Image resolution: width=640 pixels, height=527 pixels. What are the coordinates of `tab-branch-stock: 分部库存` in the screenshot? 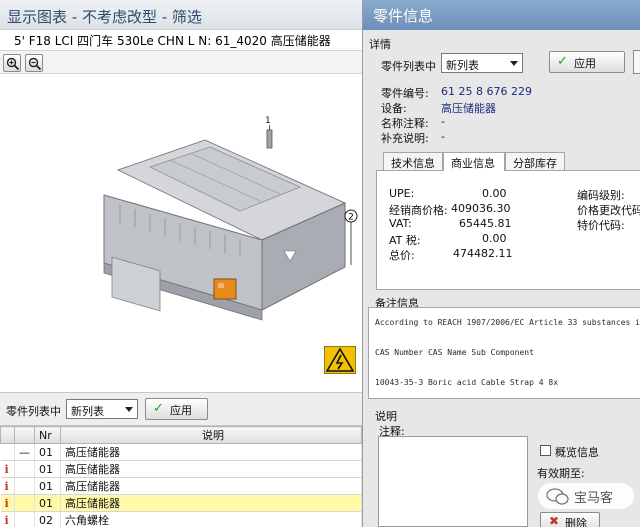 It's located at (535, 161).